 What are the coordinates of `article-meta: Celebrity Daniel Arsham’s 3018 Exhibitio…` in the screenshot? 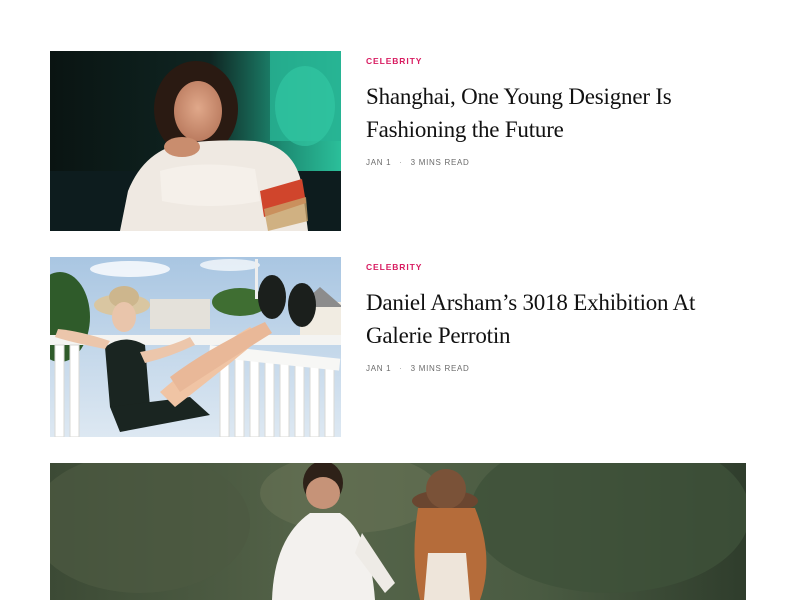 It's located at (558, 315).